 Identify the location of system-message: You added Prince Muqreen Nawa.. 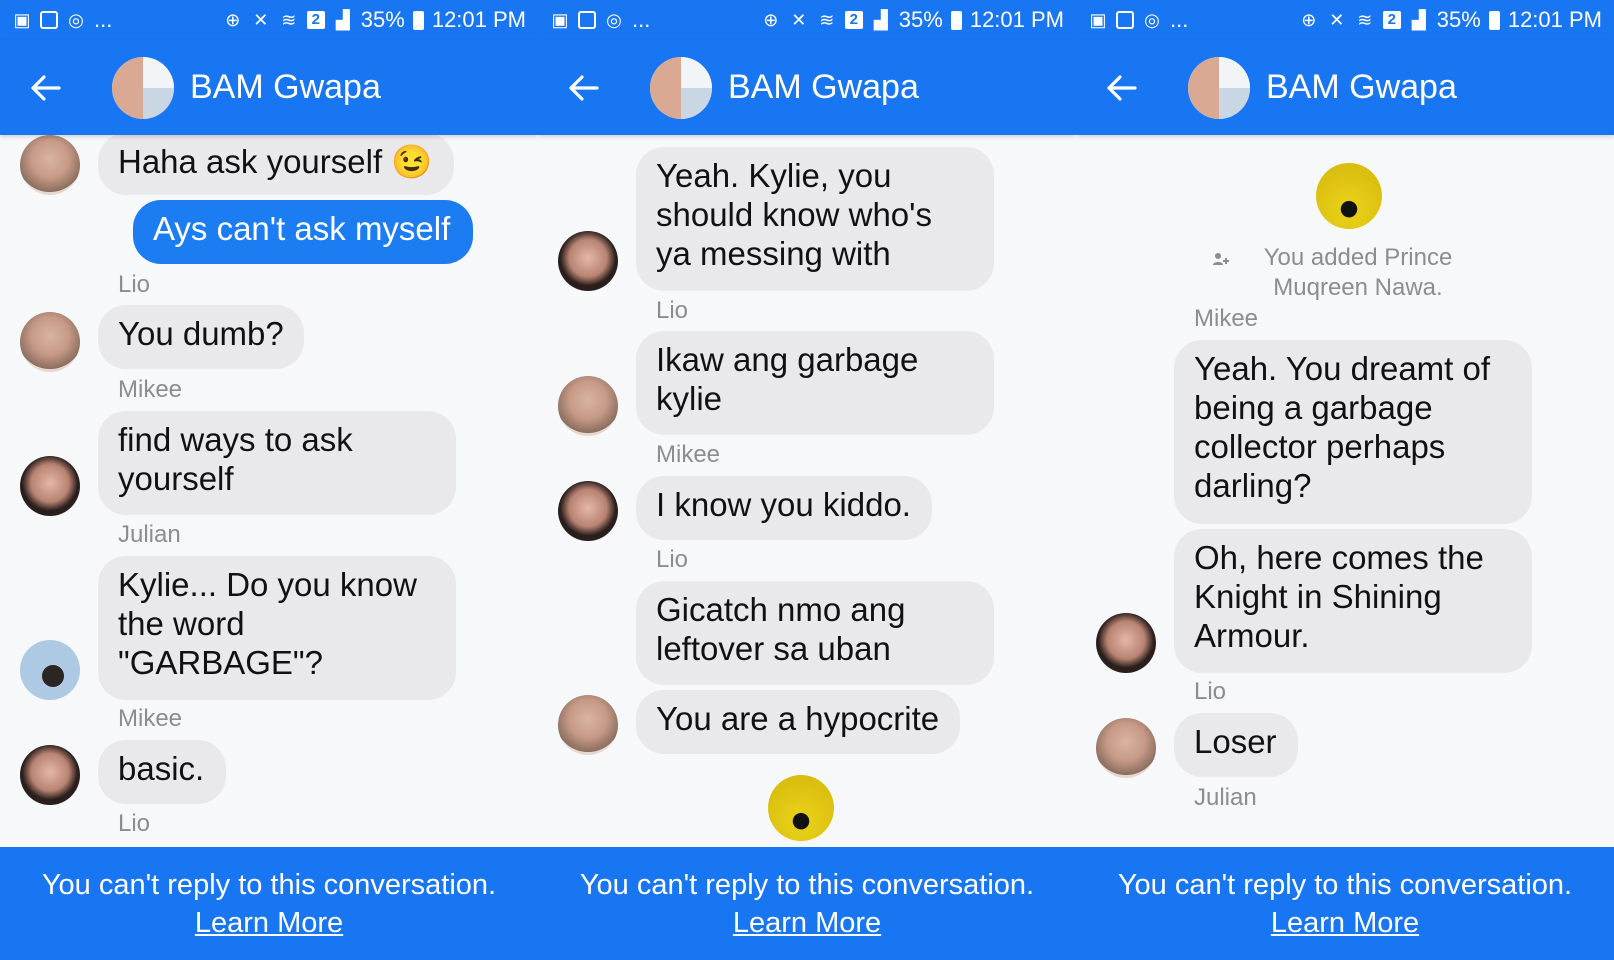
(1345, 273).